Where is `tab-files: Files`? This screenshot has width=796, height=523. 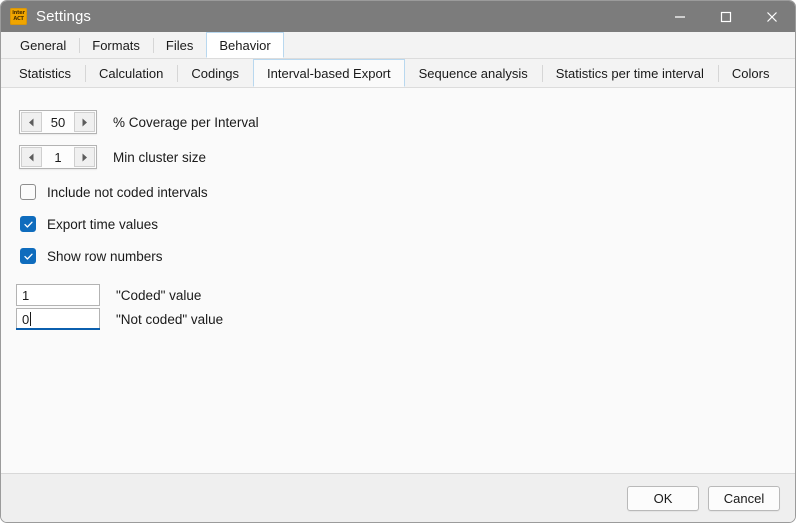
tab-files: Files is located at coordinates (179, 45).